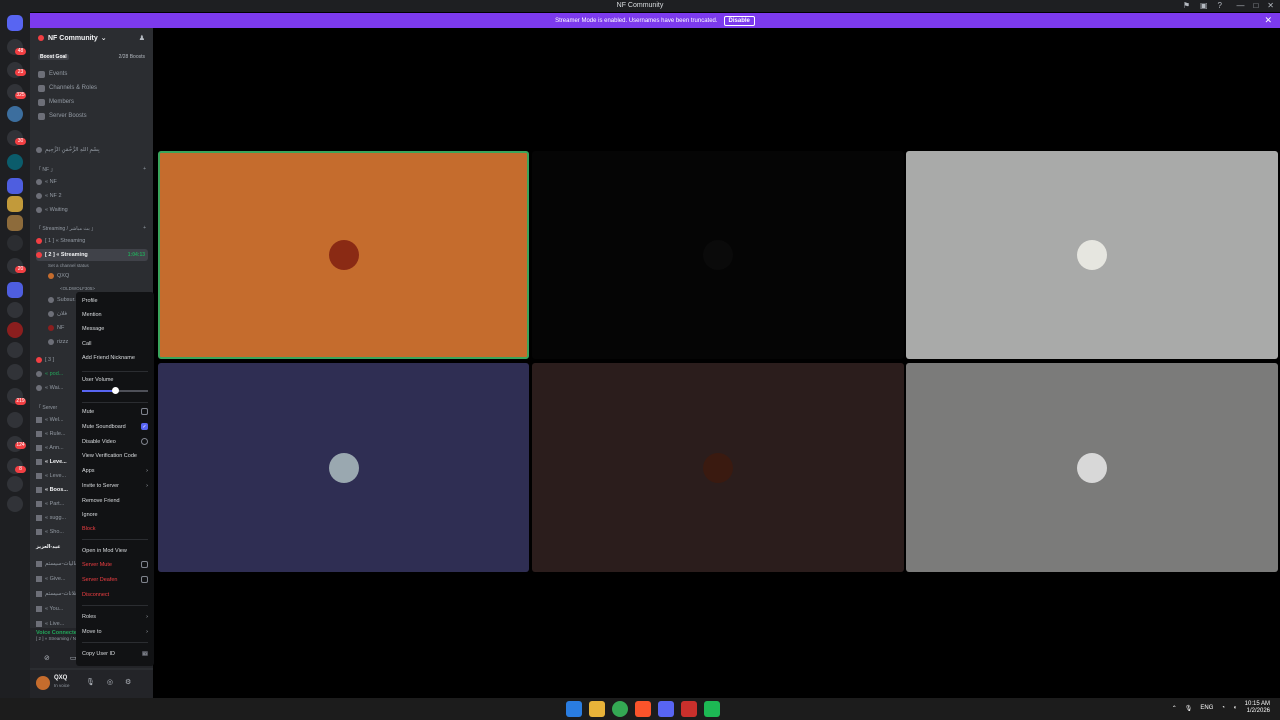 This screenshot has width=1280, height=720. What do you see at coordinates (144, 564) in the screenshot?
I see `server-mute-checkbox` at bounding box center [144, 564].